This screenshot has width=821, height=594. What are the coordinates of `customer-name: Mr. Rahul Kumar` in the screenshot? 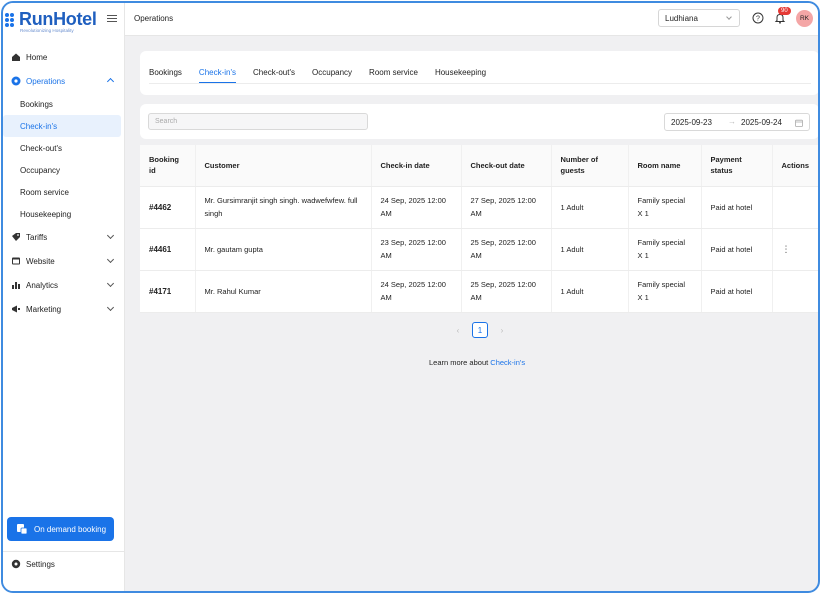 It's located at (282, 291).